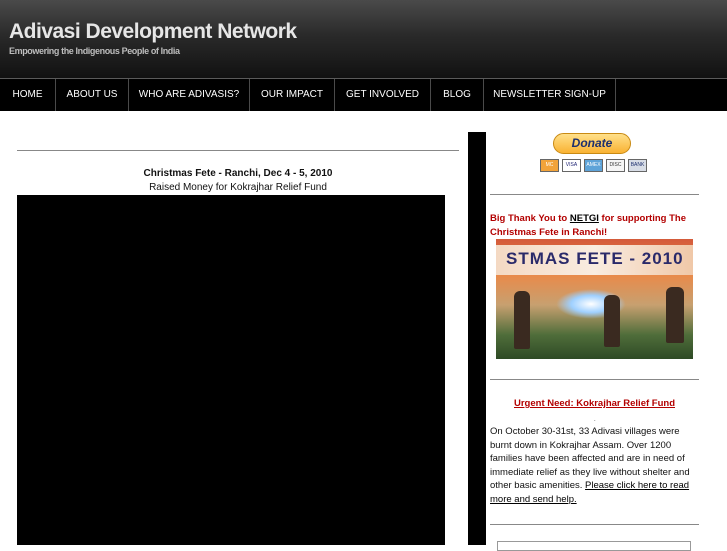  What do you see at coordinates (637, 165) in the screenshot?
I see `bank-icon: BANK` at bounding box center [637, 165].